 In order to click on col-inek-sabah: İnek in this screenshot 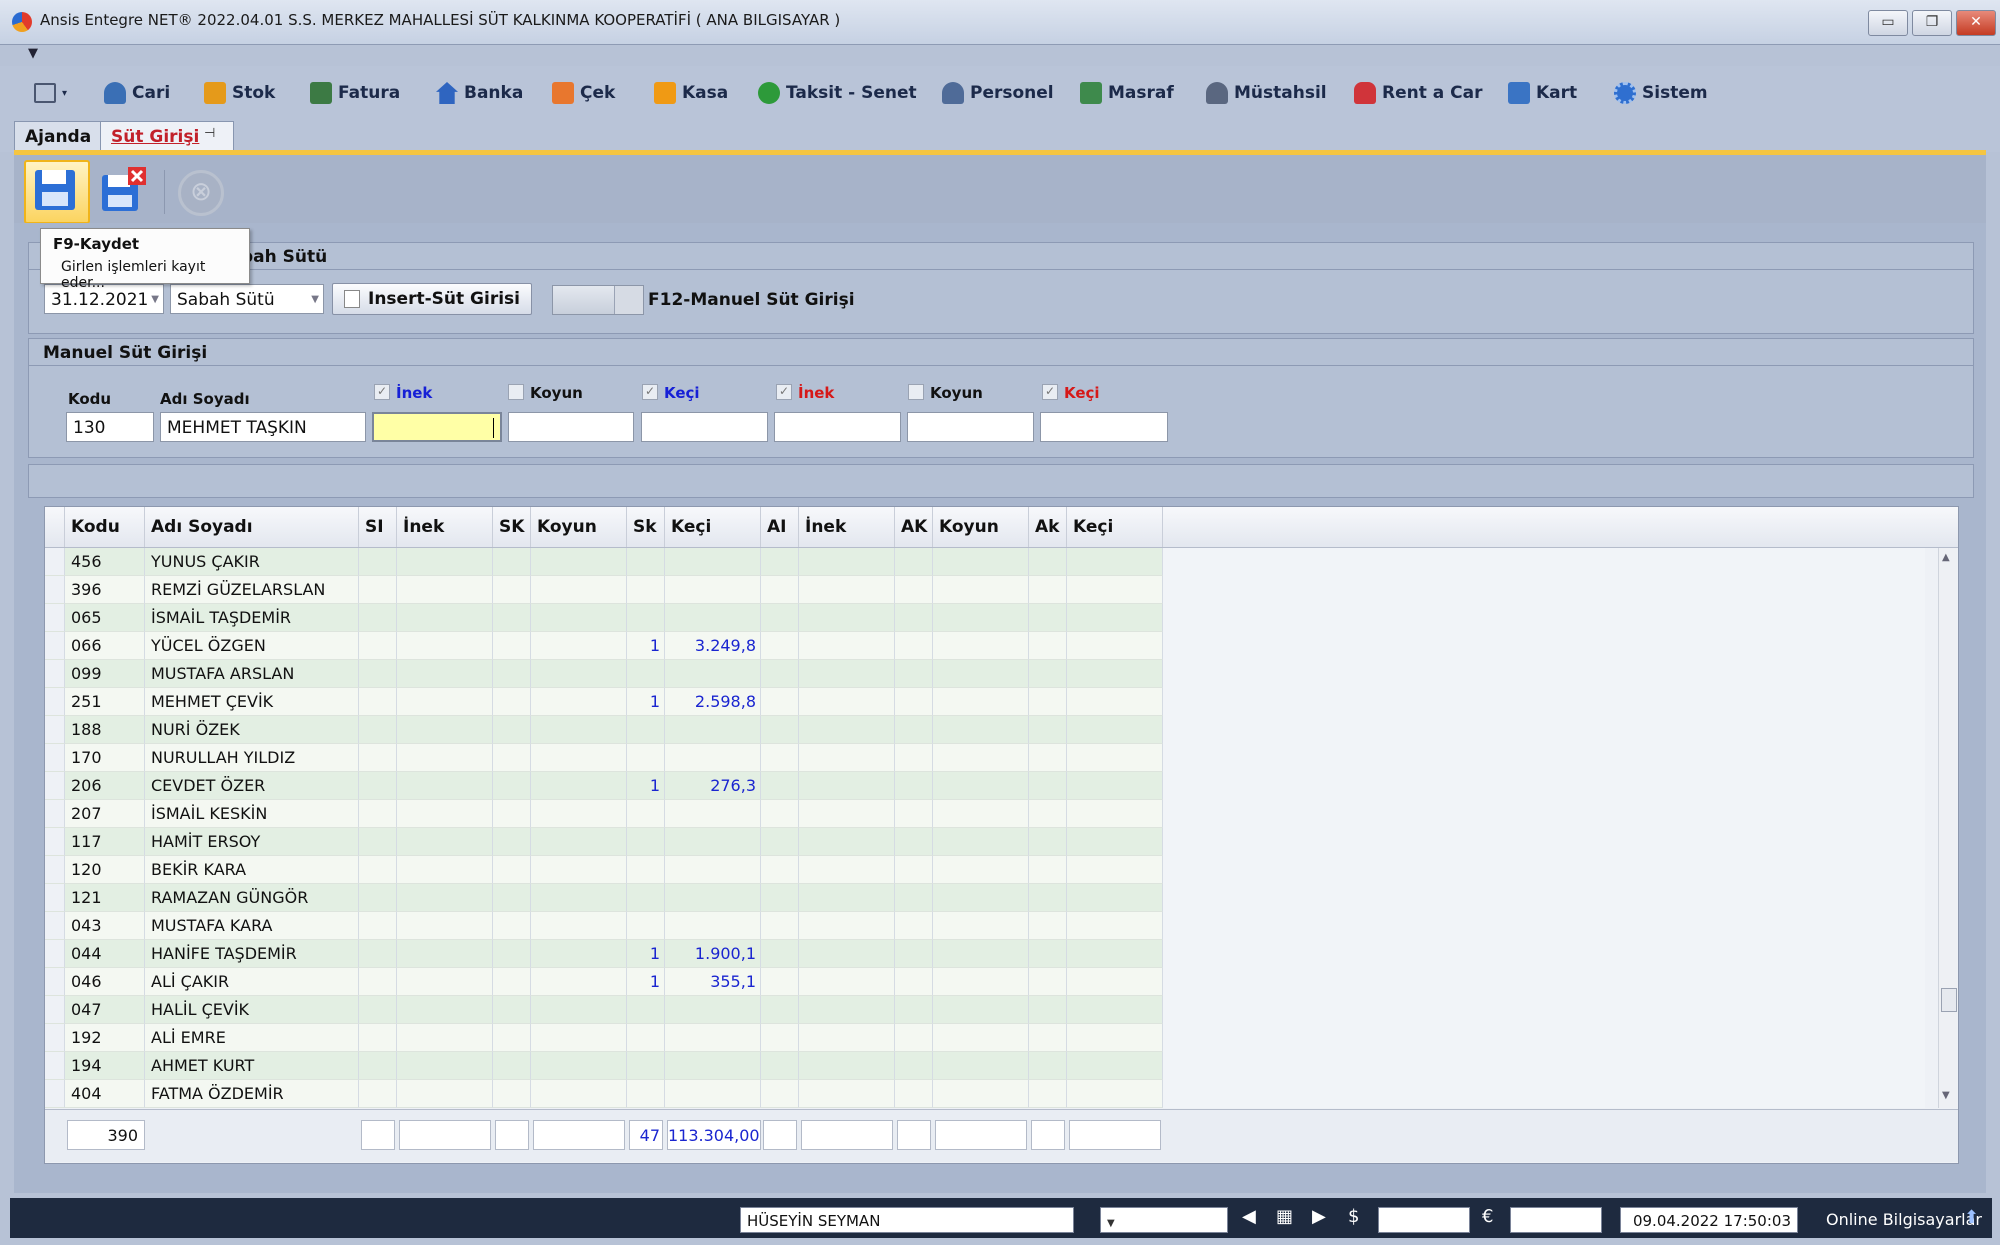, I will do `click(445, 527)`.